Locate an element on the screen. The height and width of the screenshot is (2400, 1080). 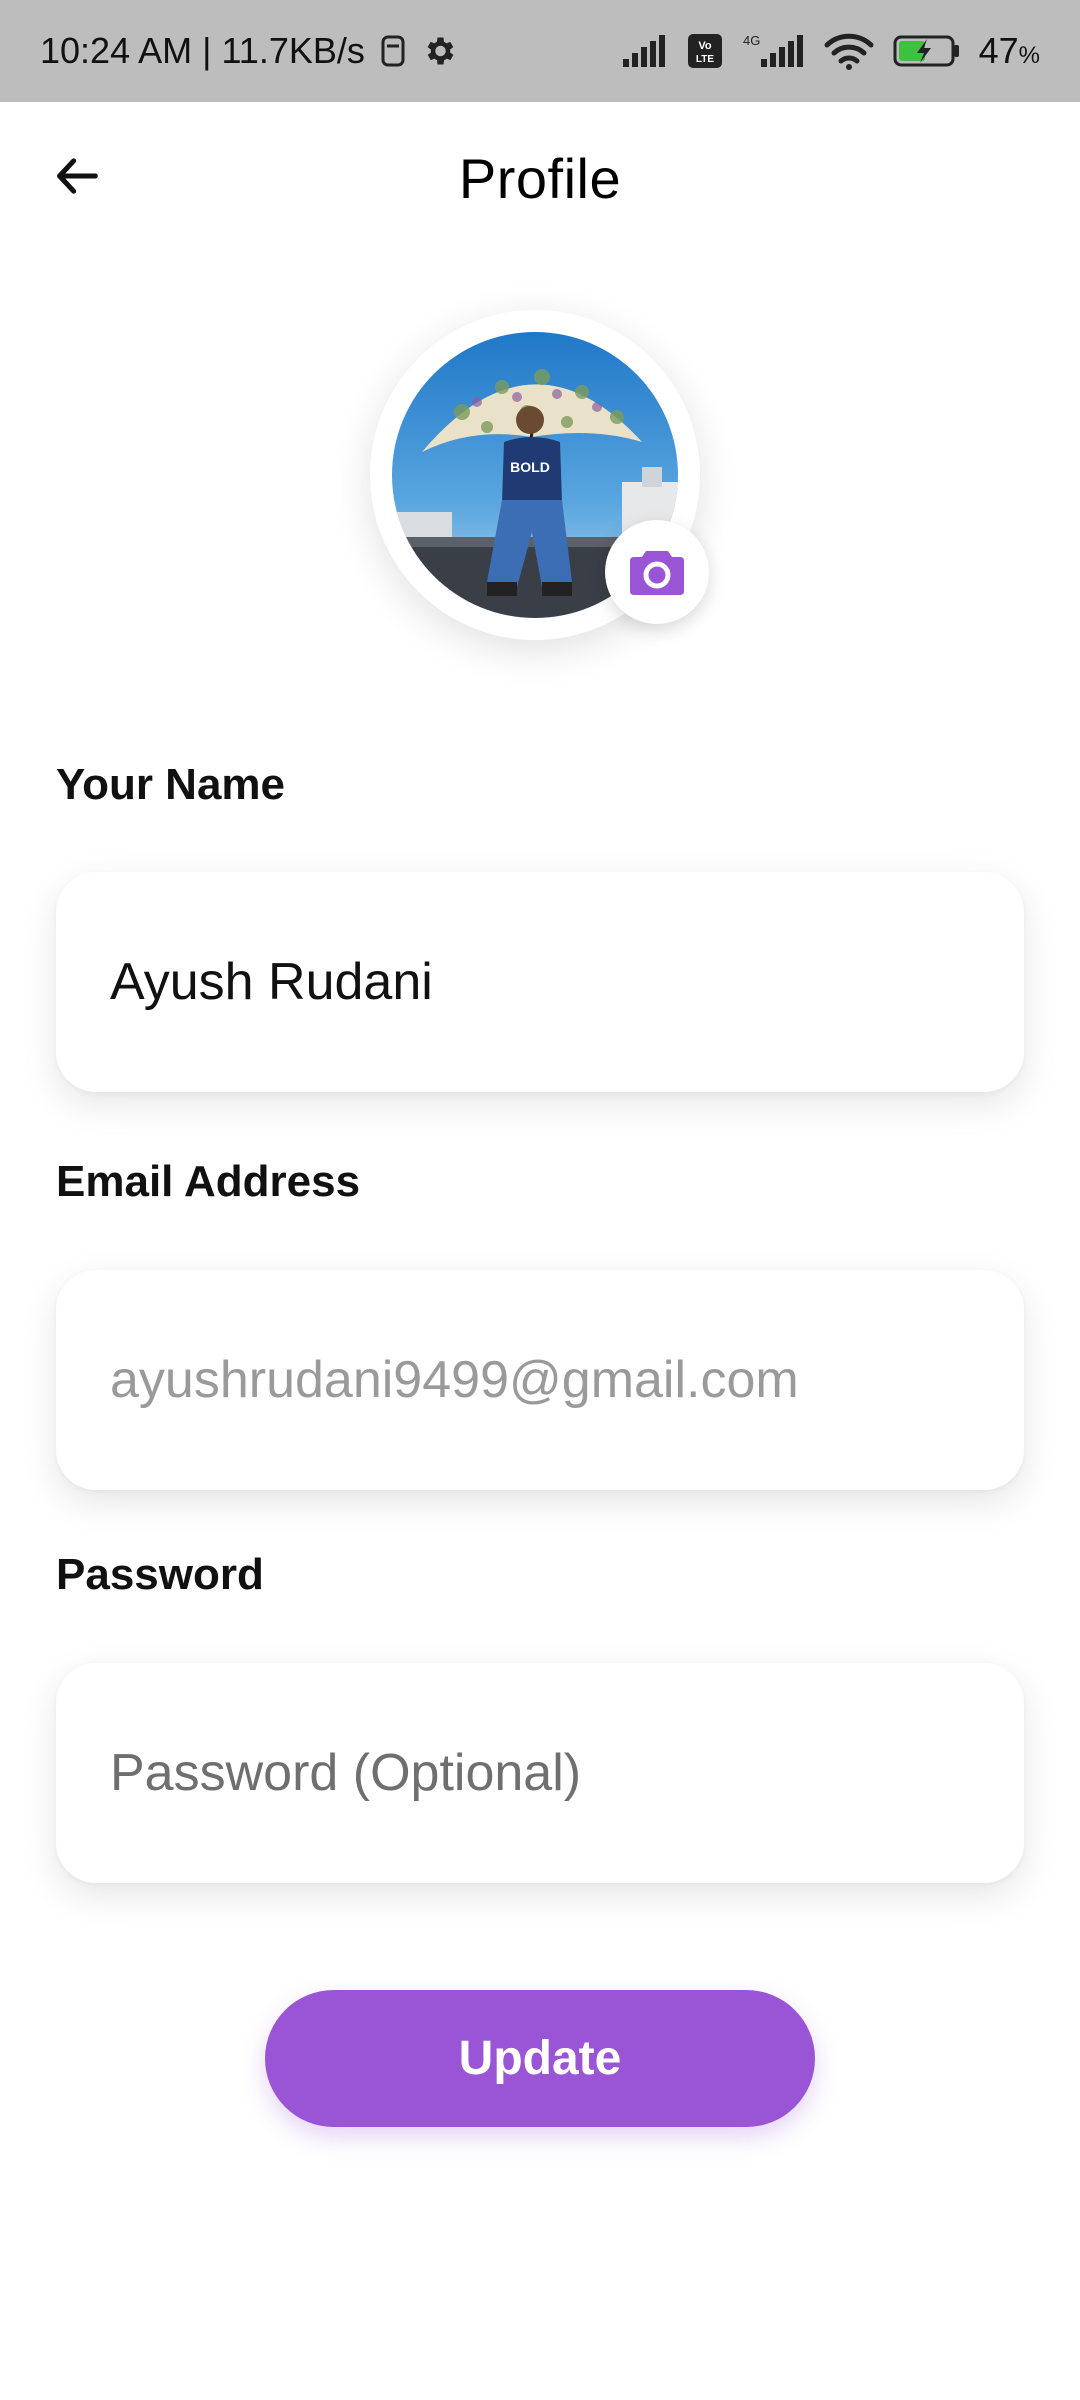
change-photo-button is located at coordinates (657, 572).